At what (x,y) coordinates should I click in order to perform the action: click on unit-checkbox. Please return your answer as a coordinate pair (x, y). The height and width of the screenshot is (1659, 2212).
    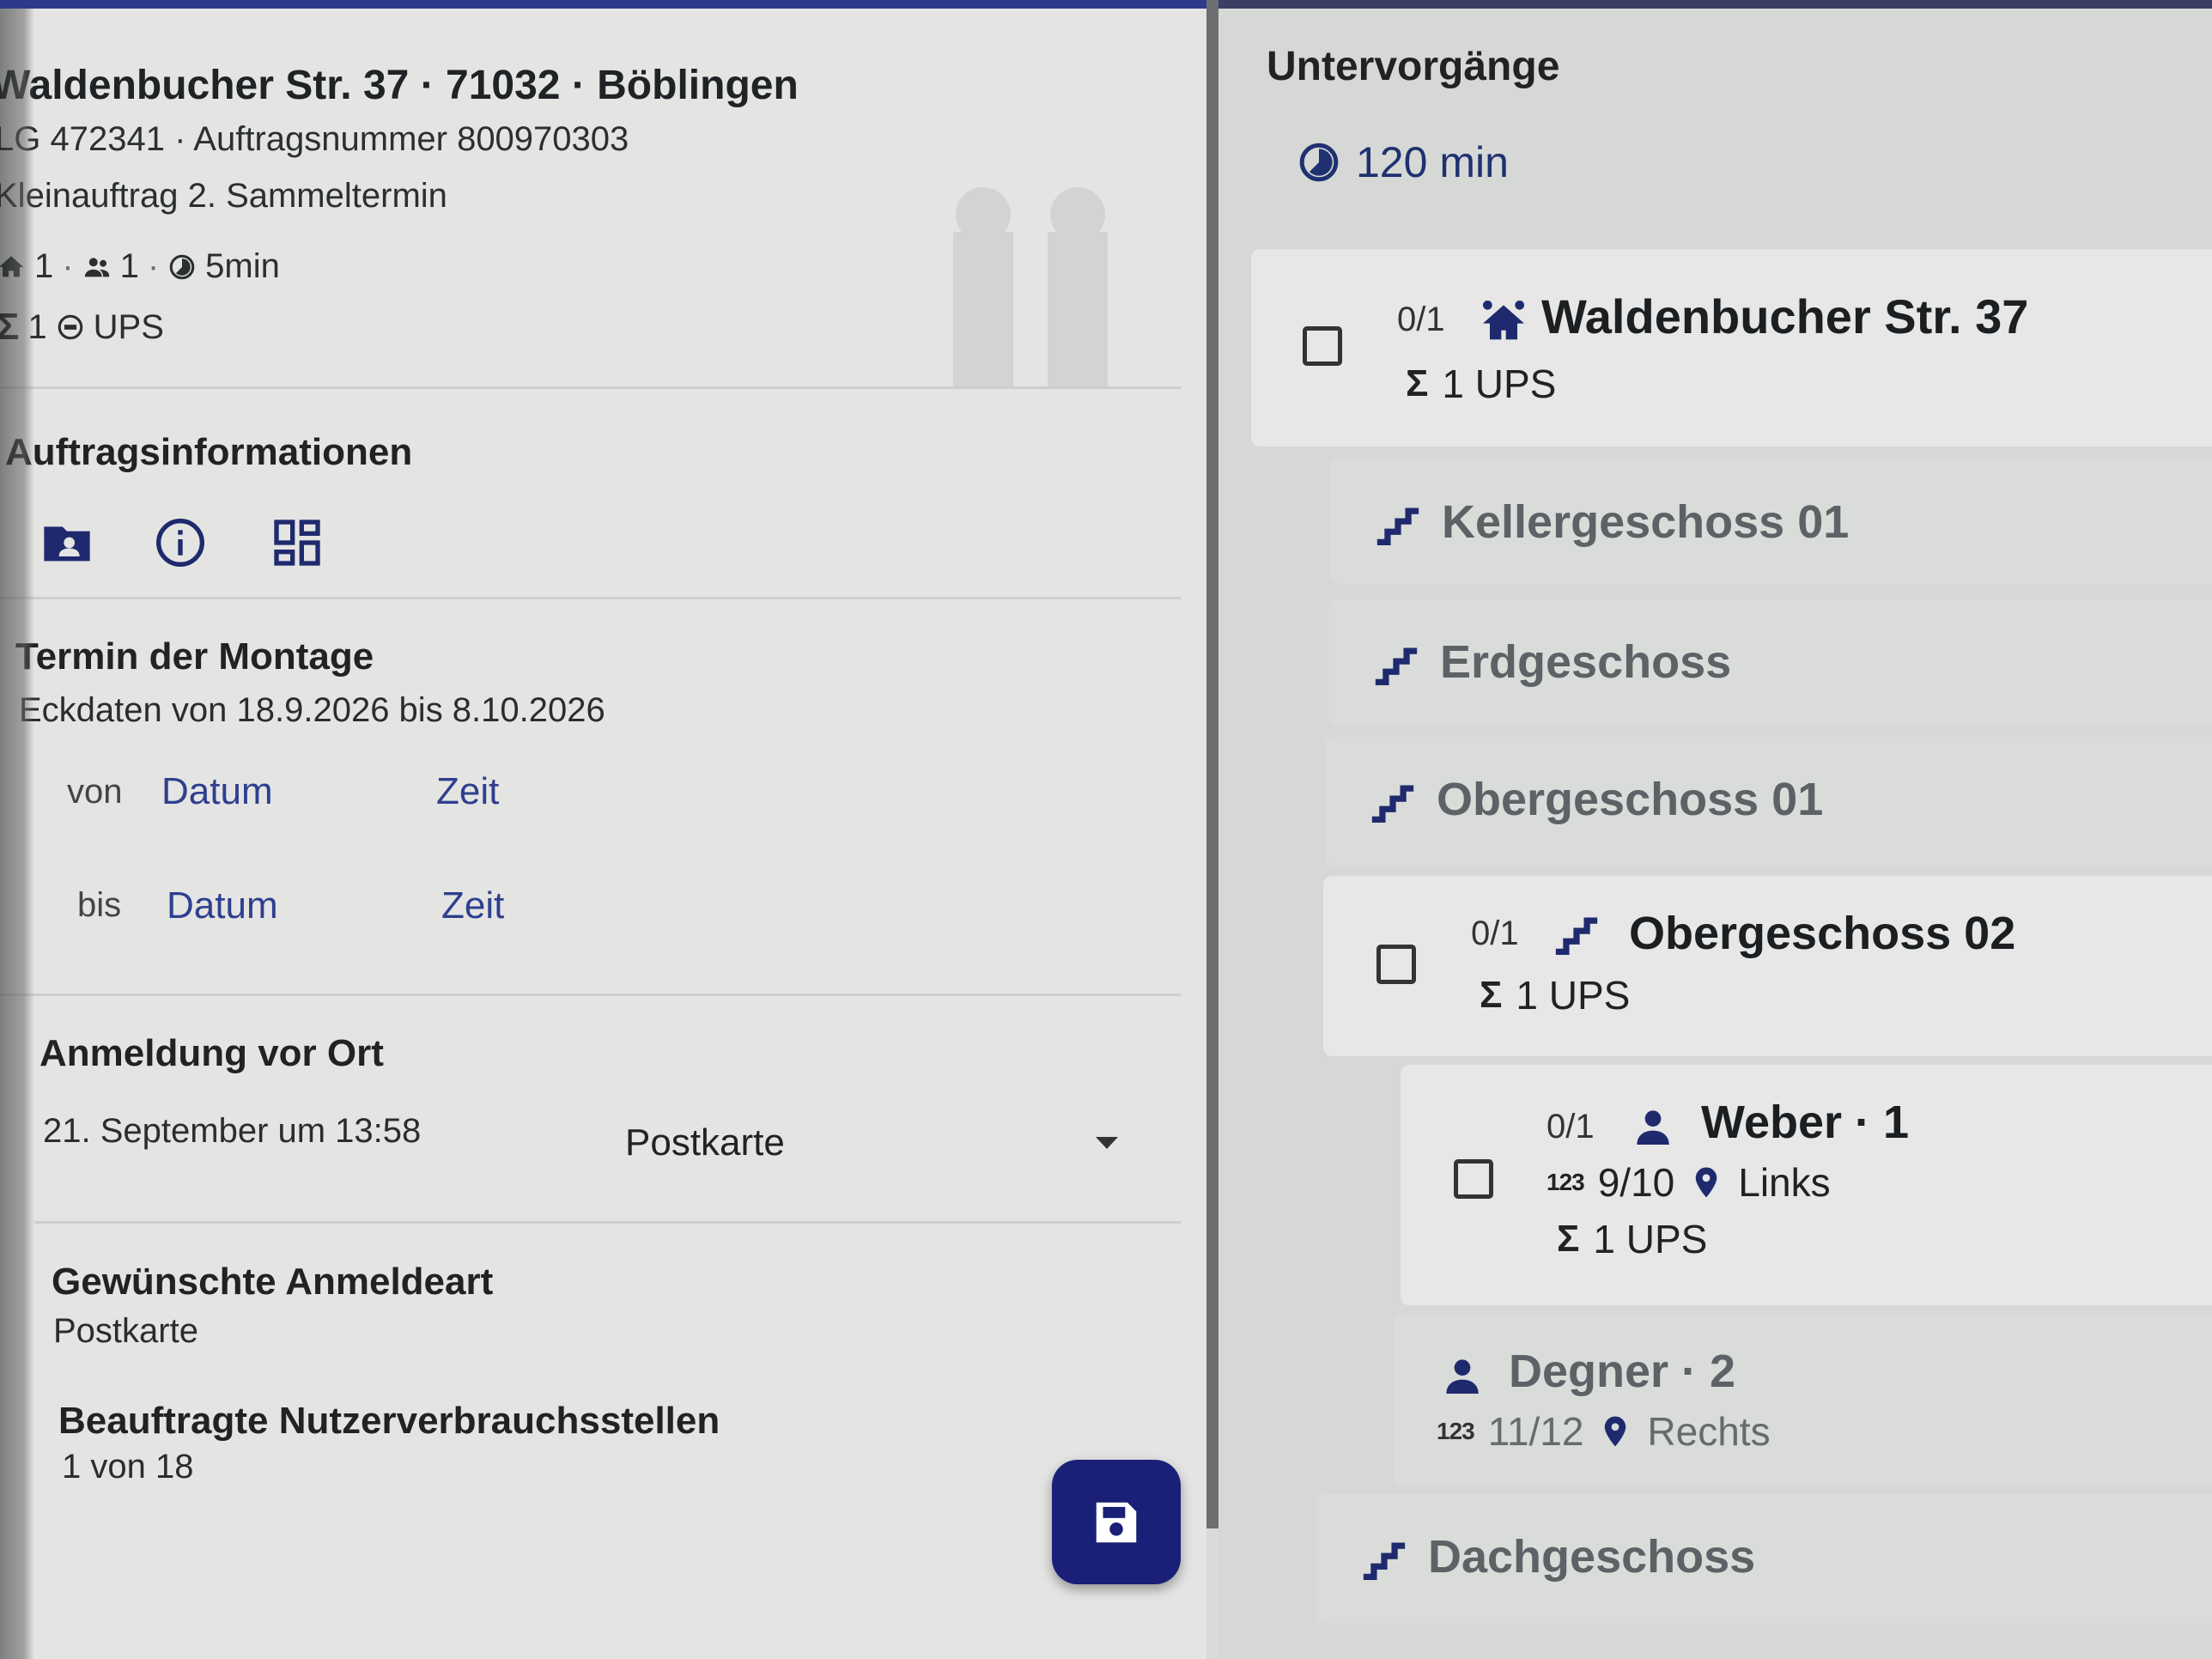
    Looking at the image, I should click on (1473, 1179).